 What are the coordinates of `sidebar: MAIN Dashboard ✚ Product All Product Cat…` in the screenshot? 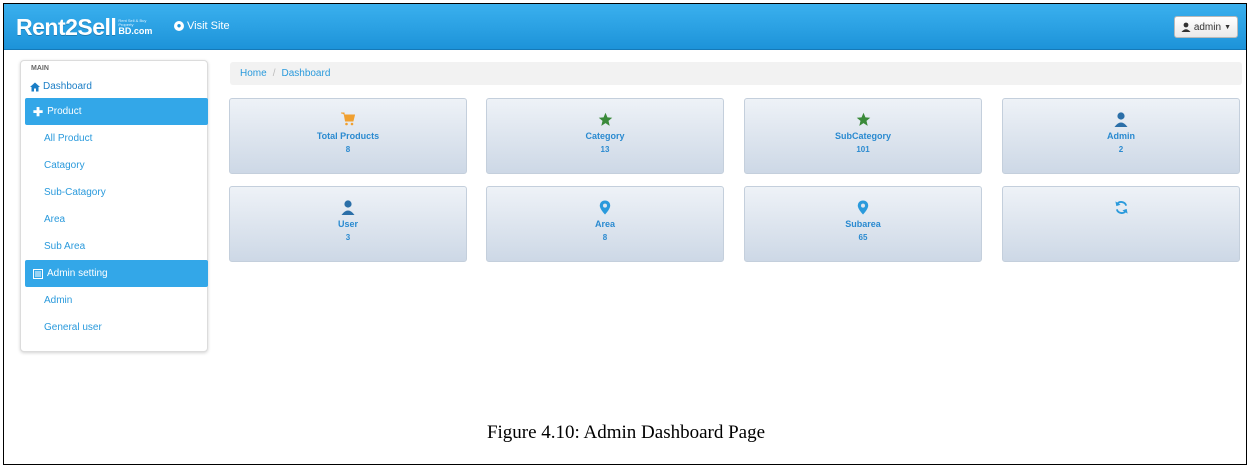 It's located at (114, 206).